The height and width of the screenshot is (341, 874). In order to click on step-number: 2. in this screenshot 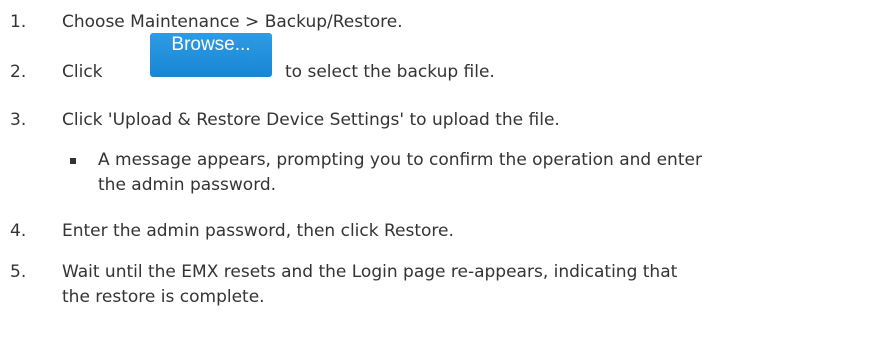, I will do `click(18, 72)`.